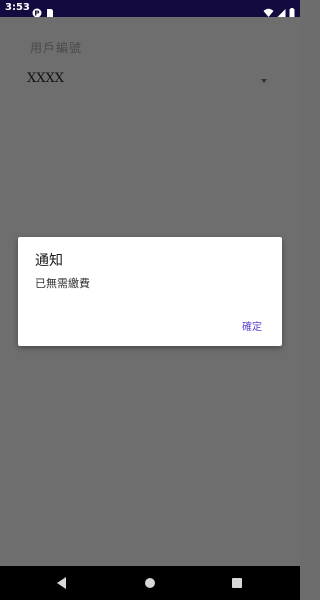 Image resolution: width=320 pixels, height=600 pixels. What do you see at coordinates (150, 9) in the screenshot?
I see `status-bar: 3:53 P` at bounding box center [150, 9].